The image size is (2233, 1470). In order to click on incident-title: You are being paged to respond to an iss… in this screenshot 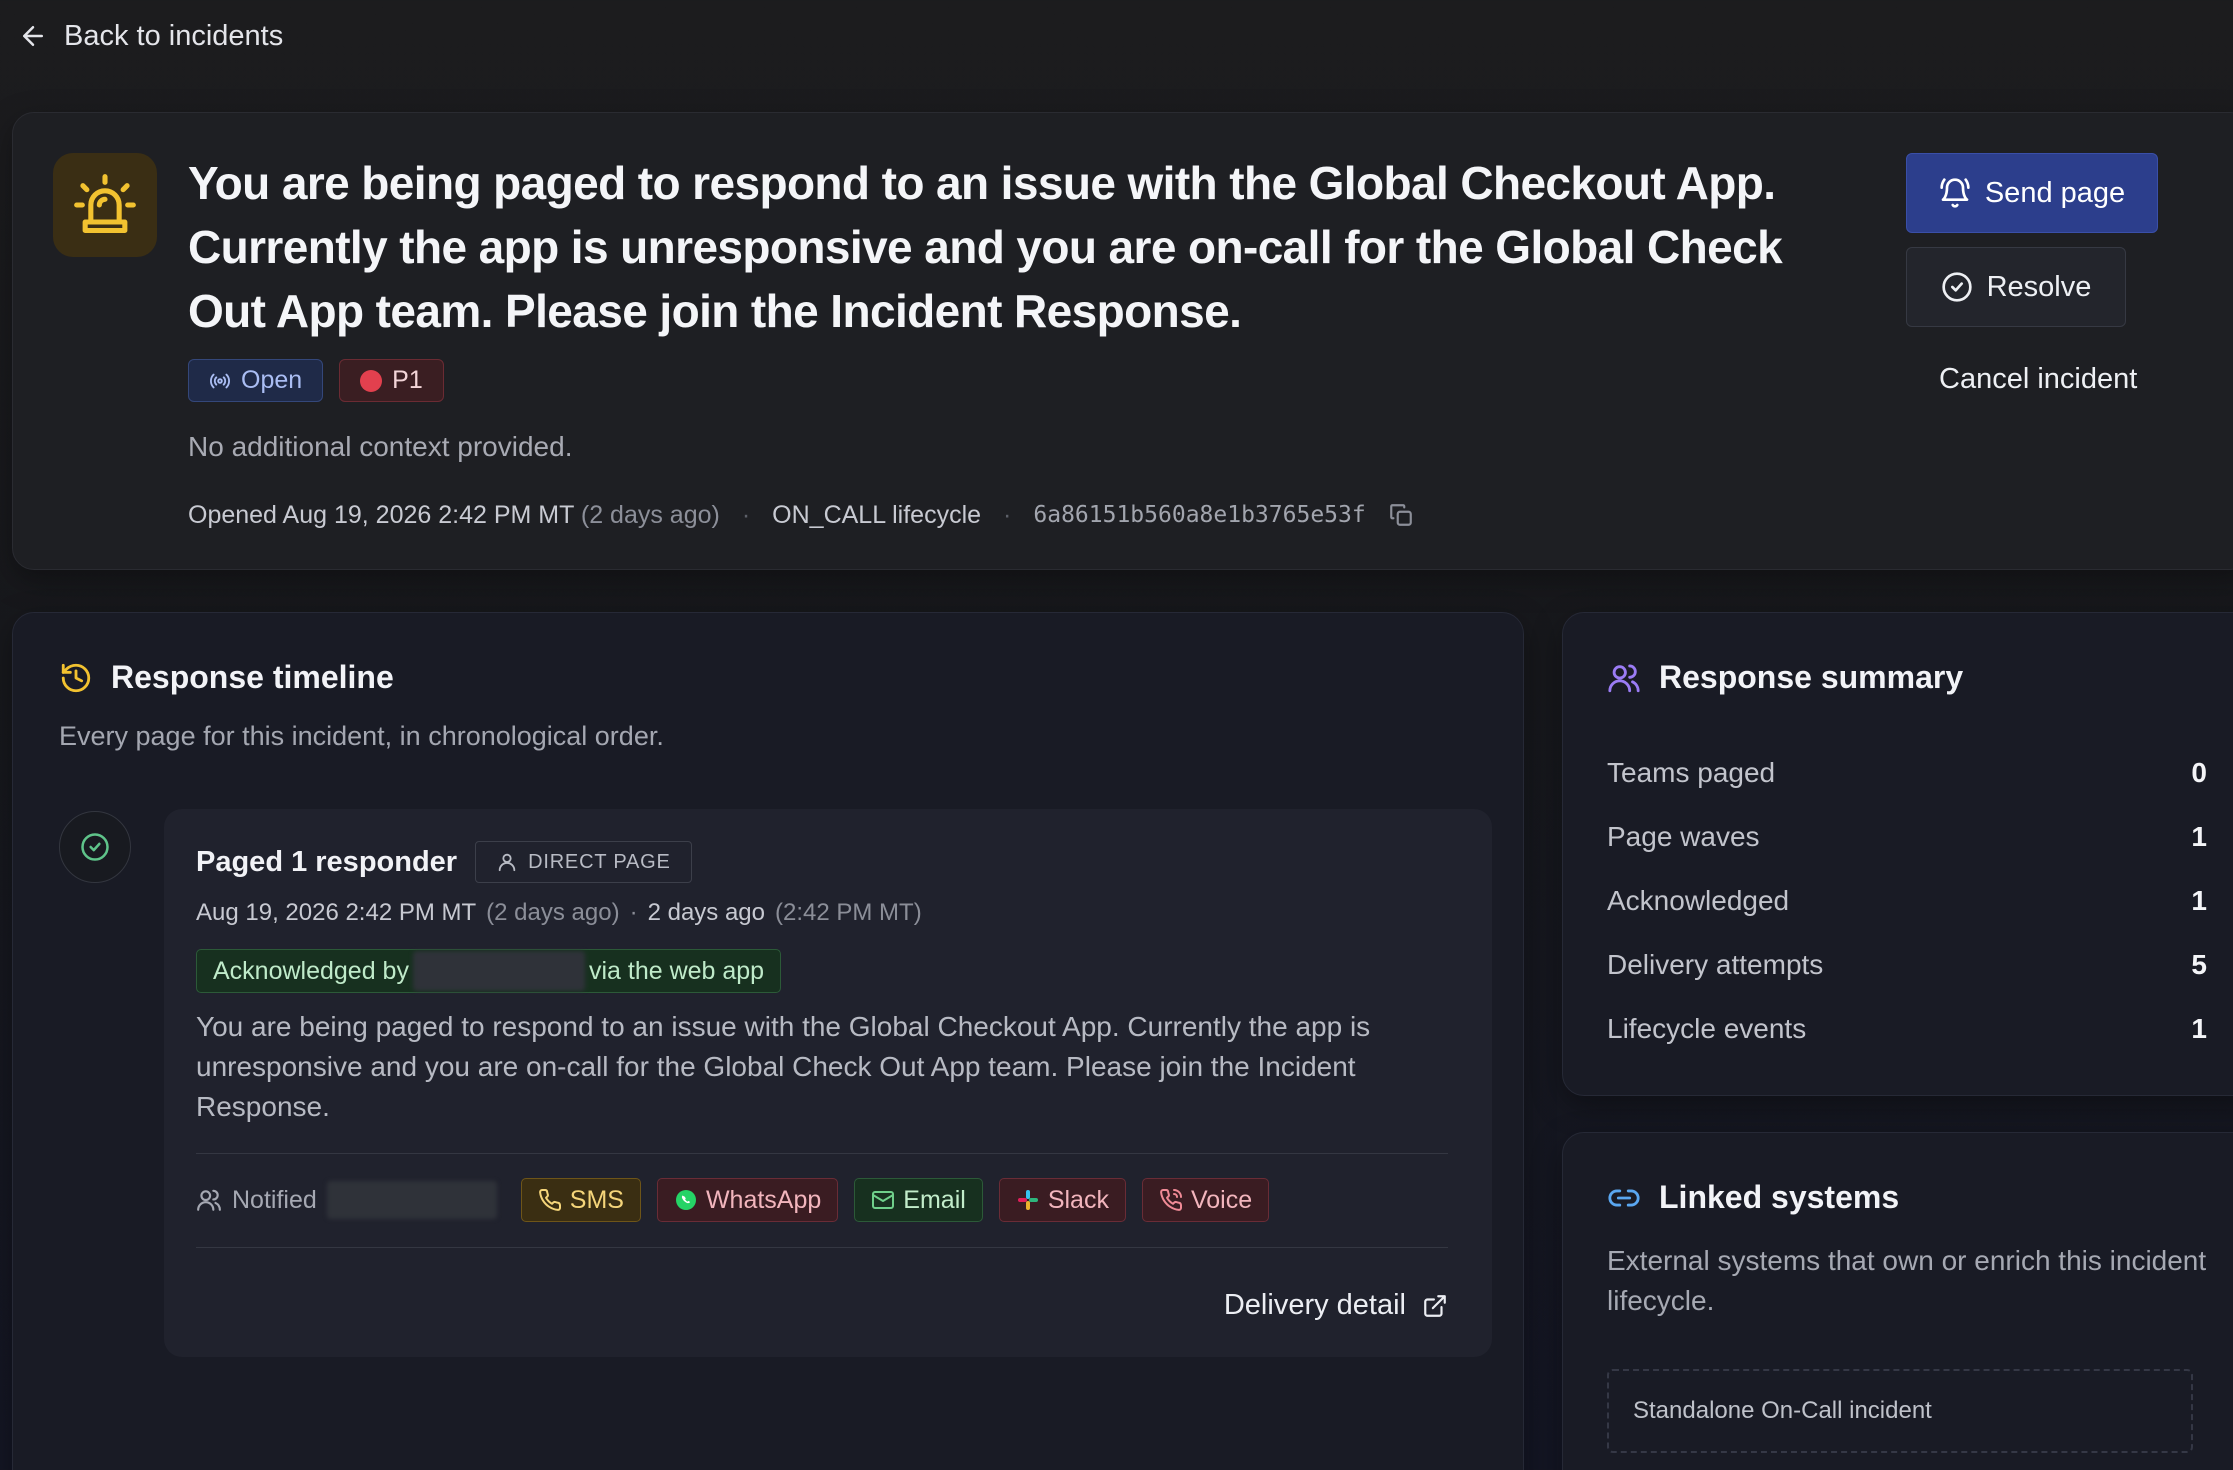, I will do `click(985, 247)`.